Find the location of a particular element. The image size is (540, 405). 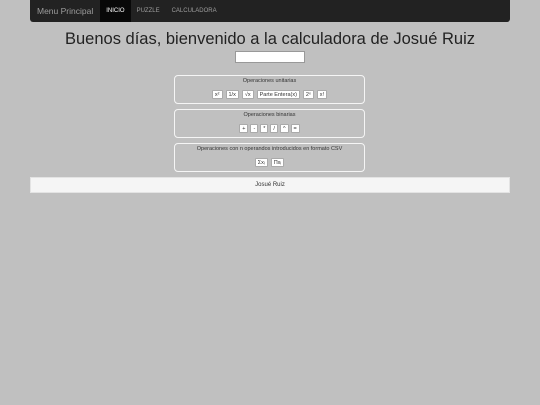

product-button: Πxᵢ is located at coordinates (277, 162).